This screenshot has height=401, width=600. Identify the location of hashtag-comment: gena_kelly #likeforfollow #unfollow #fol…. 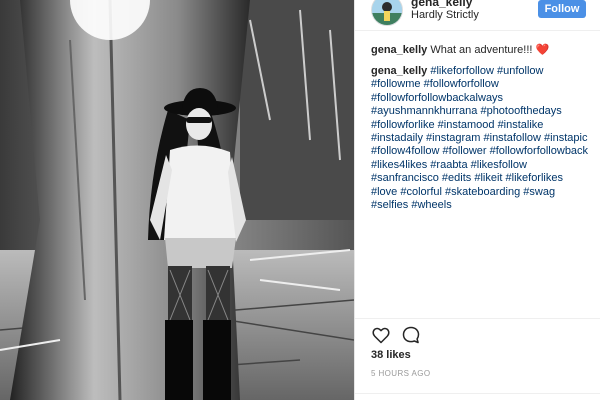
(481, 138).